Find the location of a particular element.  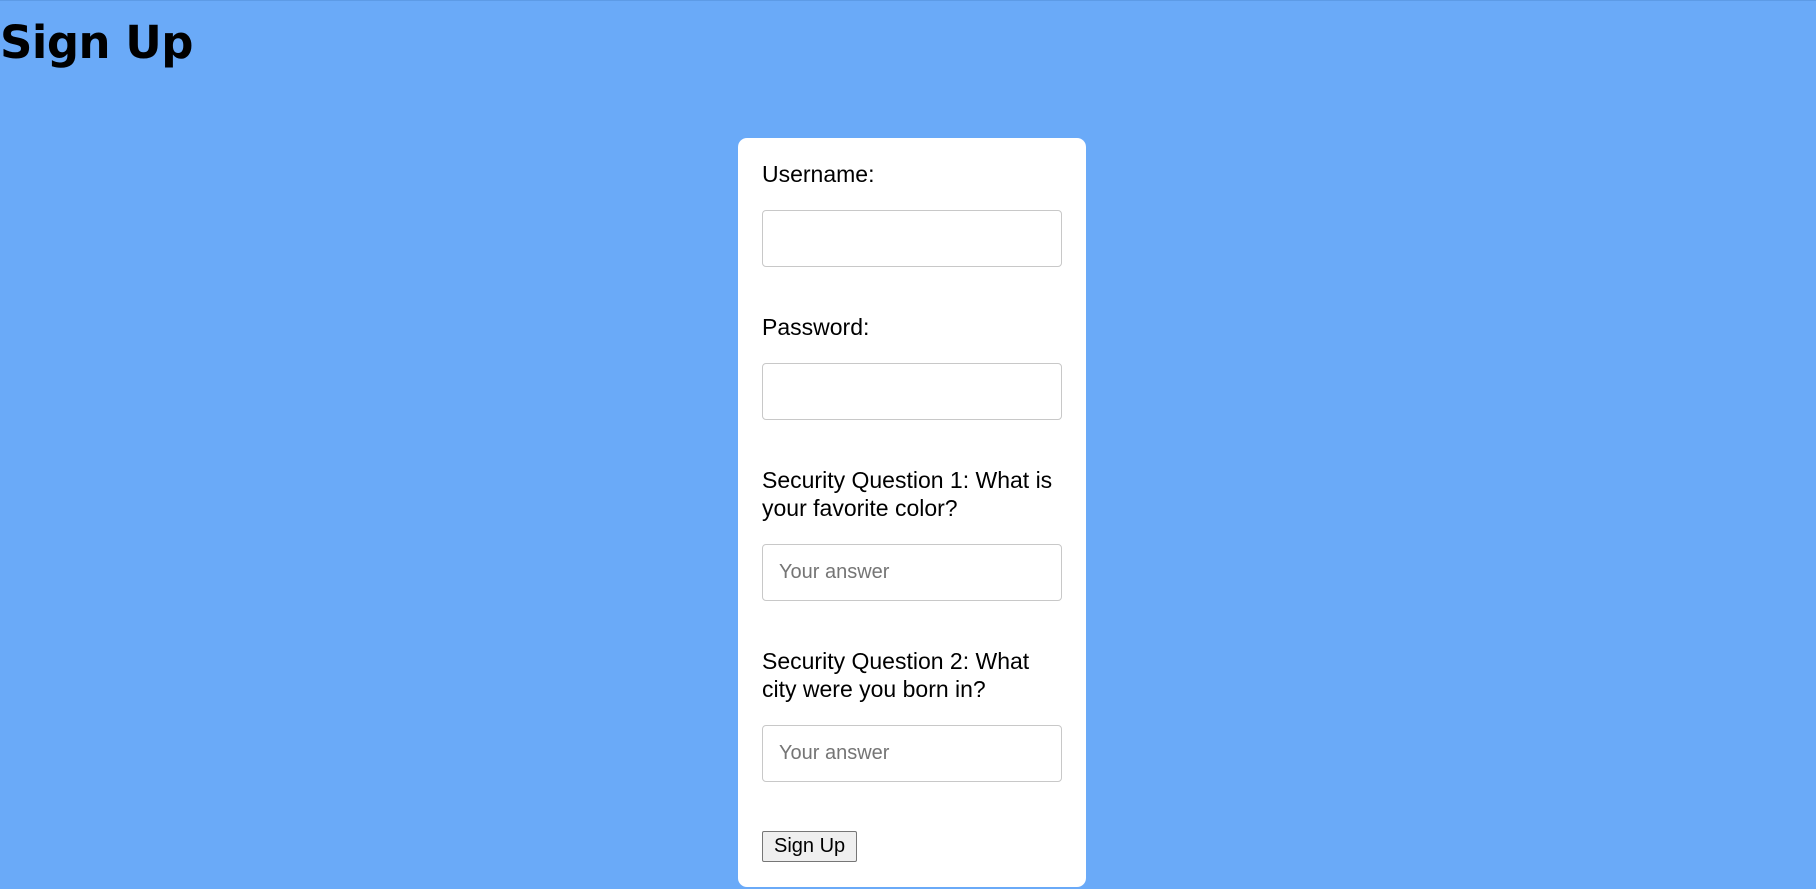

page-title: Sign Up is located at coordinates (97, 42).